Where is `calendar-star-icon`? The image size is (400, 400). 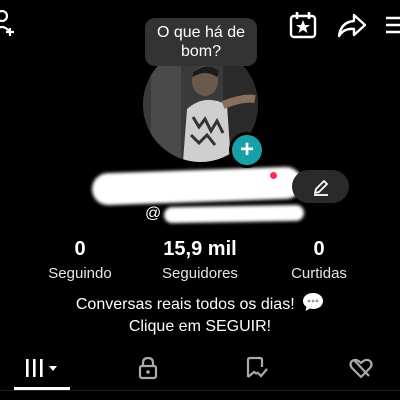 calendar-star-icon is located at coordinates (303, 25).